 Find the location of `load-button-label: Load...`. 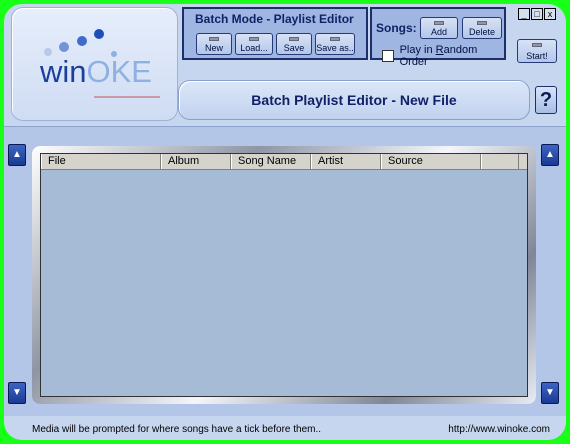

load-button-label: Load... is located at coordinates (254, 48).